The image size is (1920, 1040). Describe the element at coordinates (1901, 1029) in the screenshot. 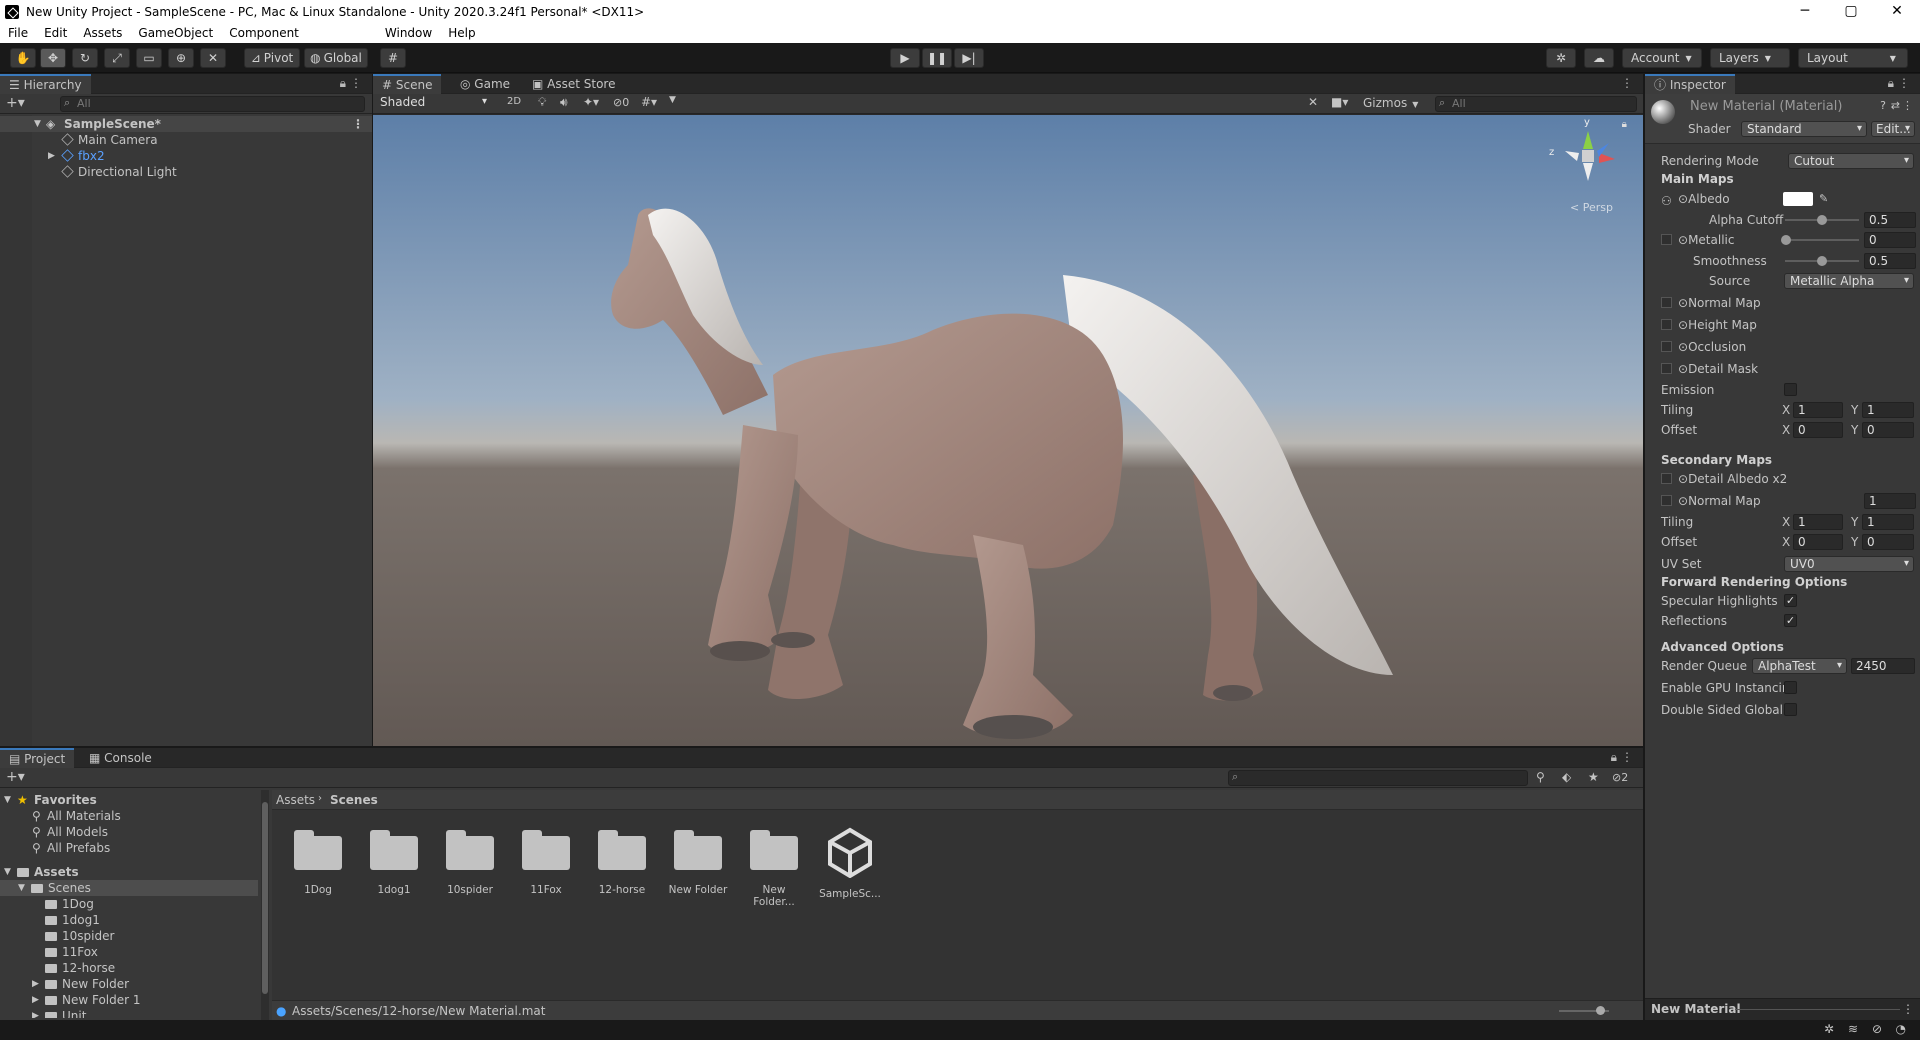

I see `progress-icon: ◔` at that location.